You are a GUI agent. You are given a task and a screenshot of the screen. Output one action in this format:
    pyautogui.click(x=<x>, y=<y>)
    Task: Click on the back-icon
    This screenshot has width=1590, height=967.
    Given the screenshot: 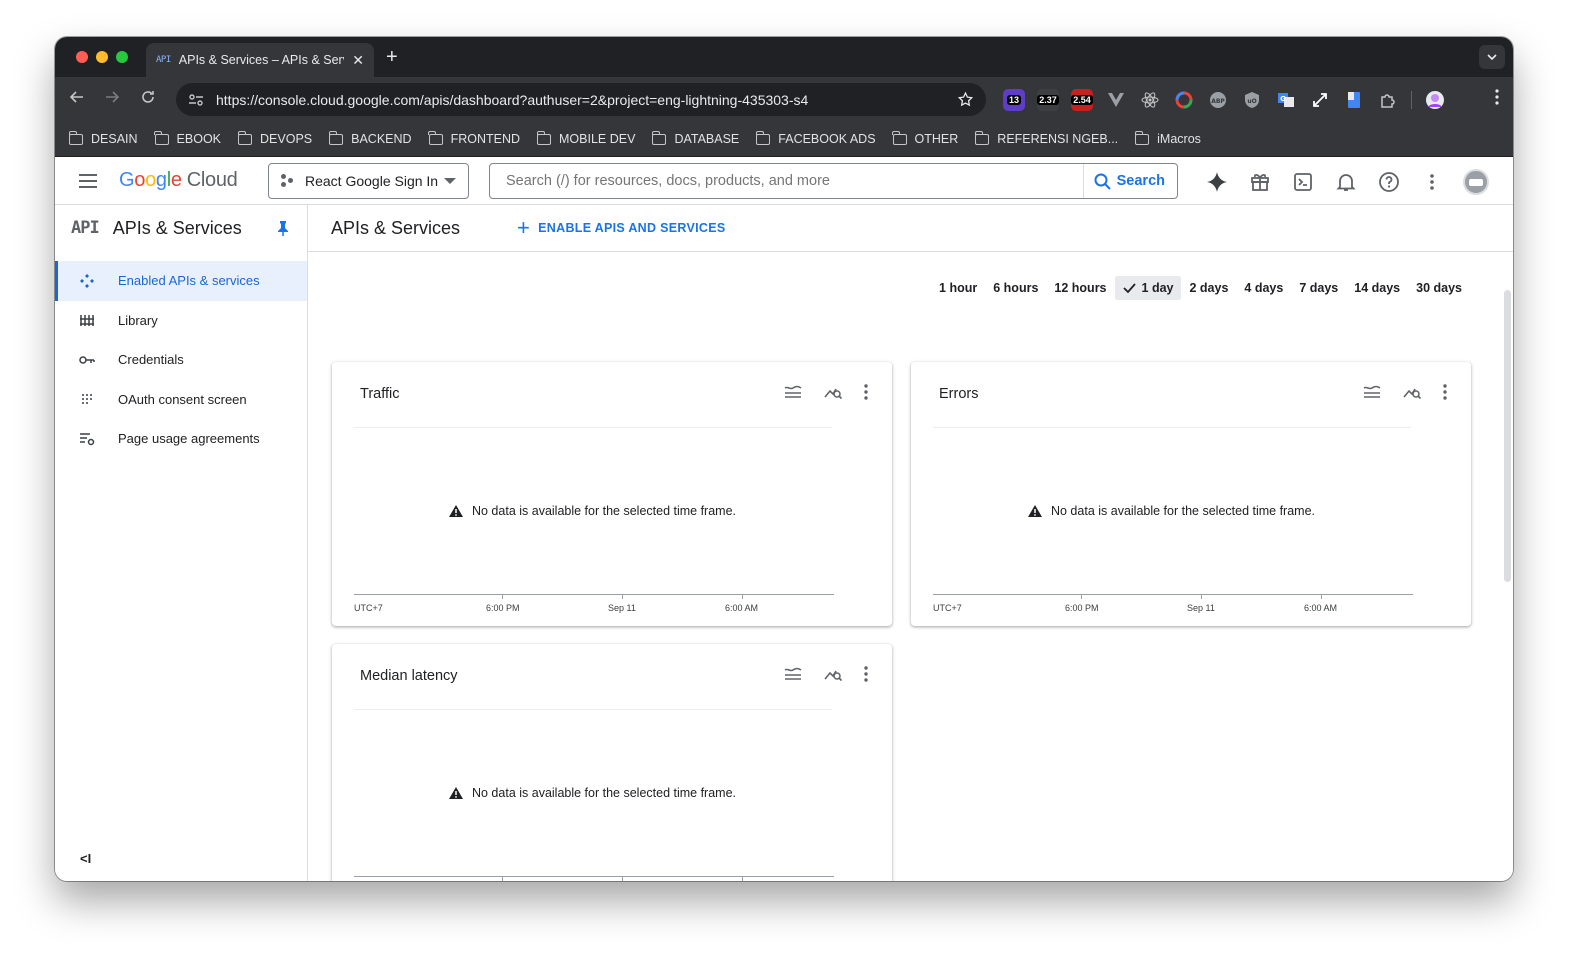 What is the action you would take?
    pyautogui.click(x=77, y=97)
    